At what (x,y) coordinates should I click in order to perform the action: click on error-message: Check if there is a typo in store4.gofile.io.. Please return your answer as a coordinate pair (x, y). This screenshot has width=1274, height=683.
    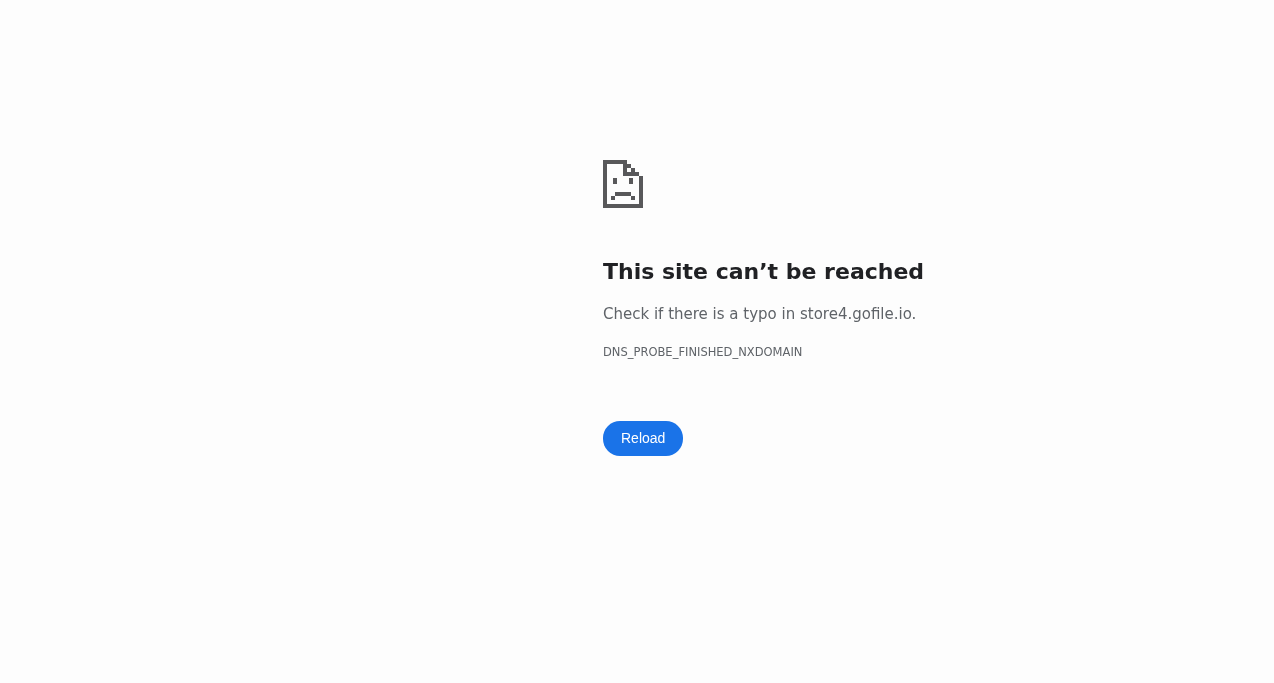
    Looking at the image, I should click on (760, 315).